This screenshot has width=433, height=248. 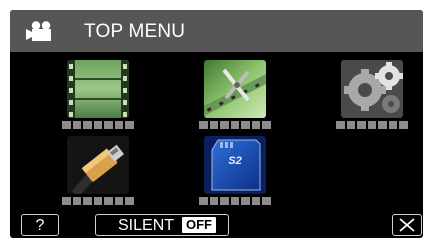 I want to click on menu-item-edit, so click(x=235, y=89).